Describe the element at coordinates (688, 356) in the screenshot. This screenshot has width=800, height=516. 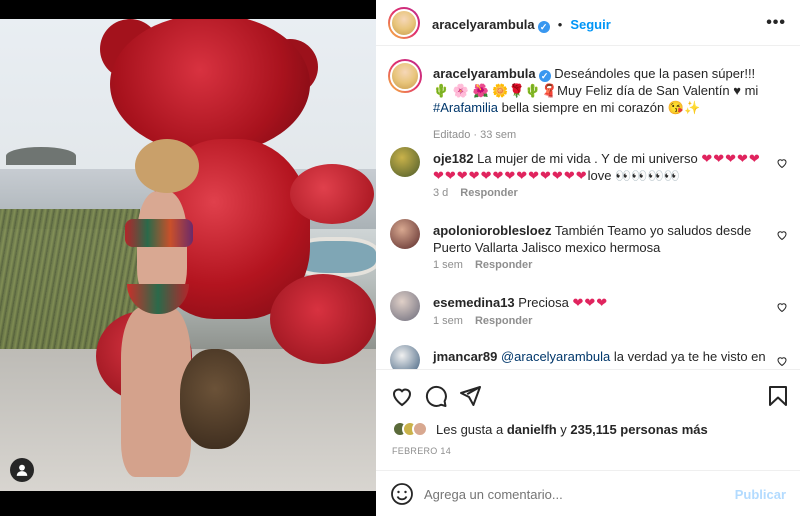
I see `comment-body: la verdad ya te he visto en` at that location.